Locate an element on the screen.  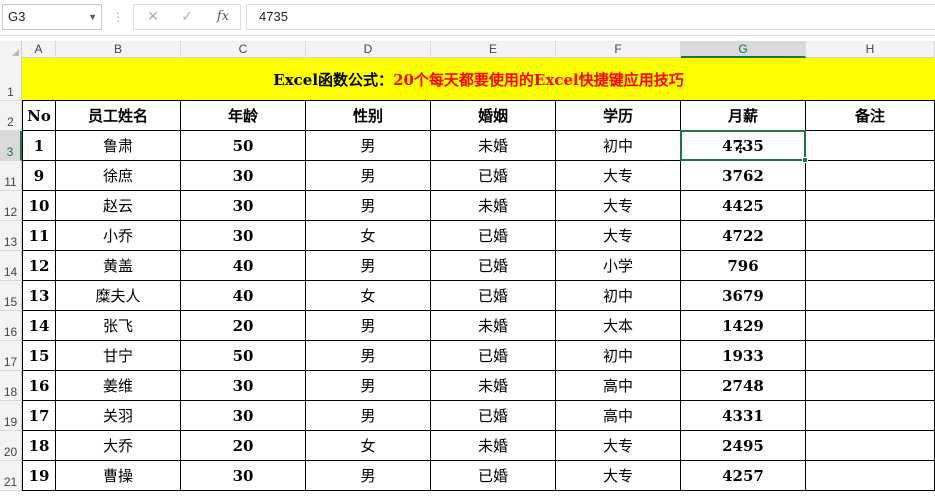
column-header-b: B is located at coordinates (118, 49).